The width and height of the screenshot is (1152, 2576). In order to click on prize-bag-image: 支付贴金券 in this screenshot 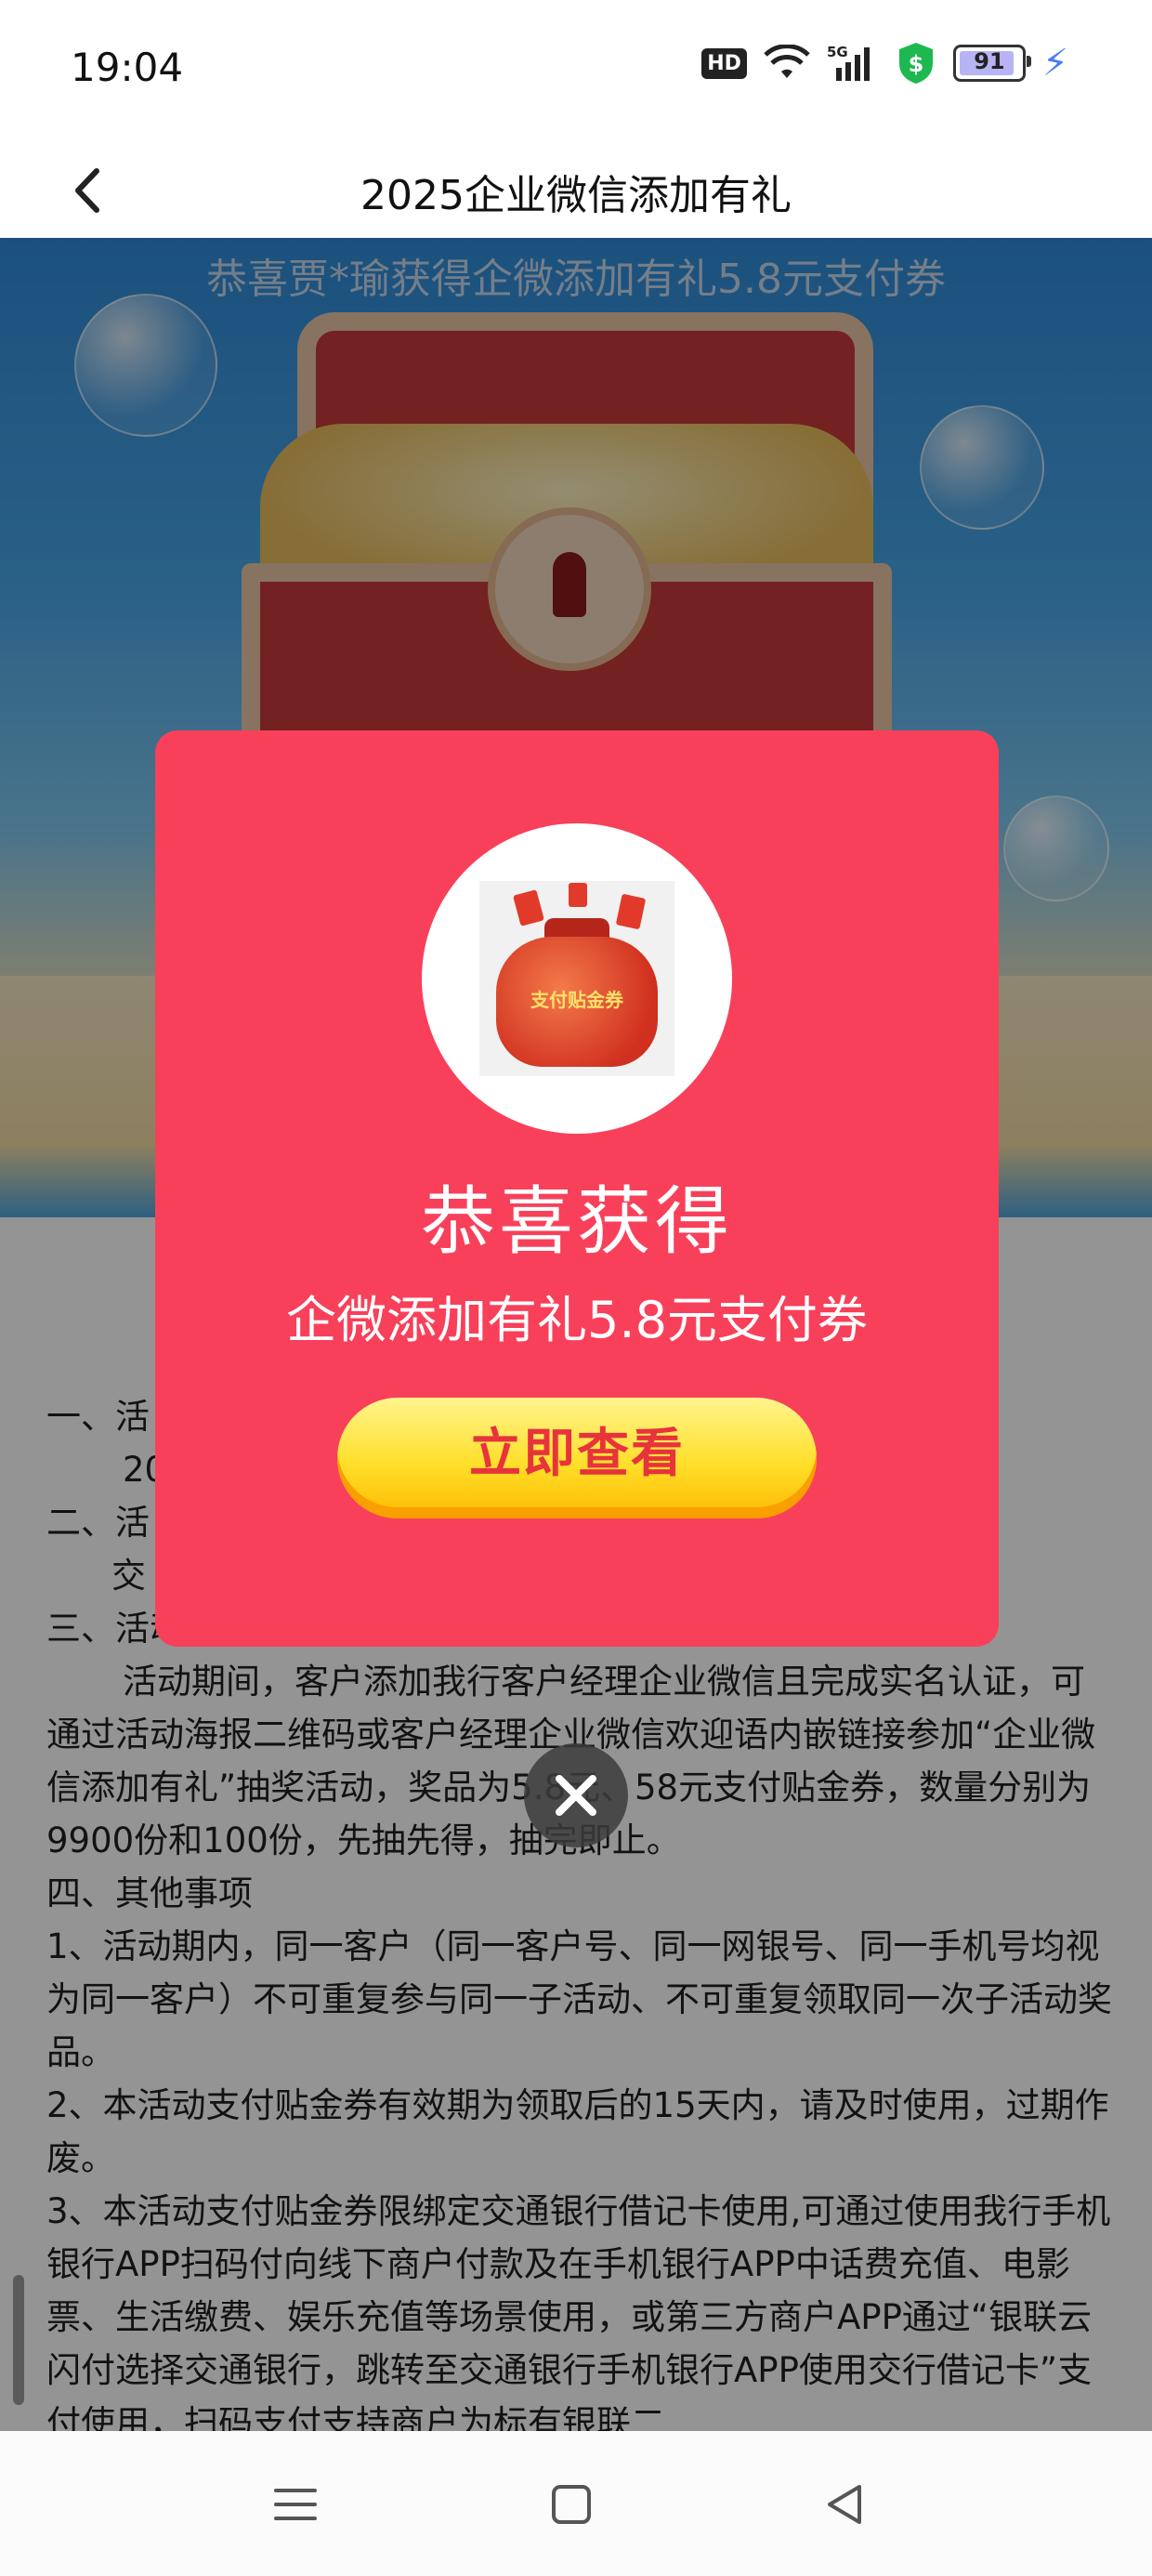, I will do `click(576, 978)`.